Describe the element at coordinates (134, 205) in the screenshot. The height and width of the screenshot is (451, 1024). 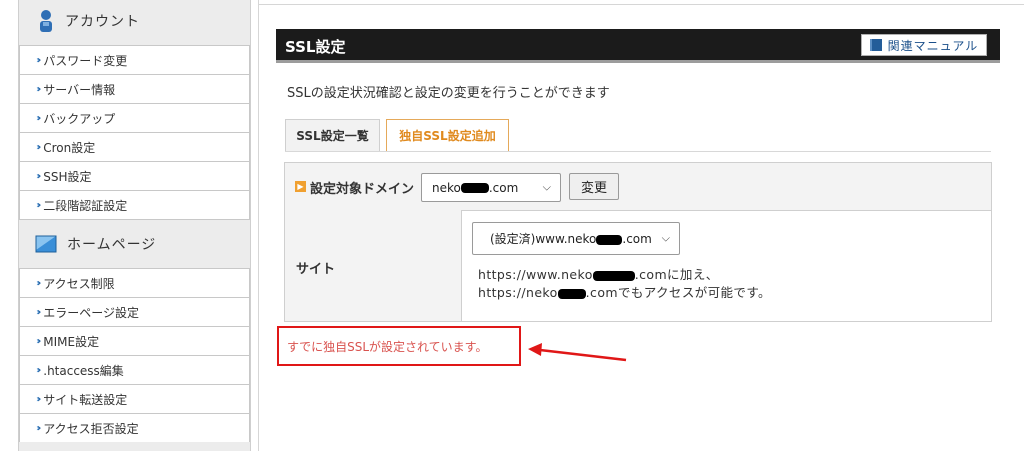
I see `sidebar-item-account-5: ›› 二段階認証設定` at that location.